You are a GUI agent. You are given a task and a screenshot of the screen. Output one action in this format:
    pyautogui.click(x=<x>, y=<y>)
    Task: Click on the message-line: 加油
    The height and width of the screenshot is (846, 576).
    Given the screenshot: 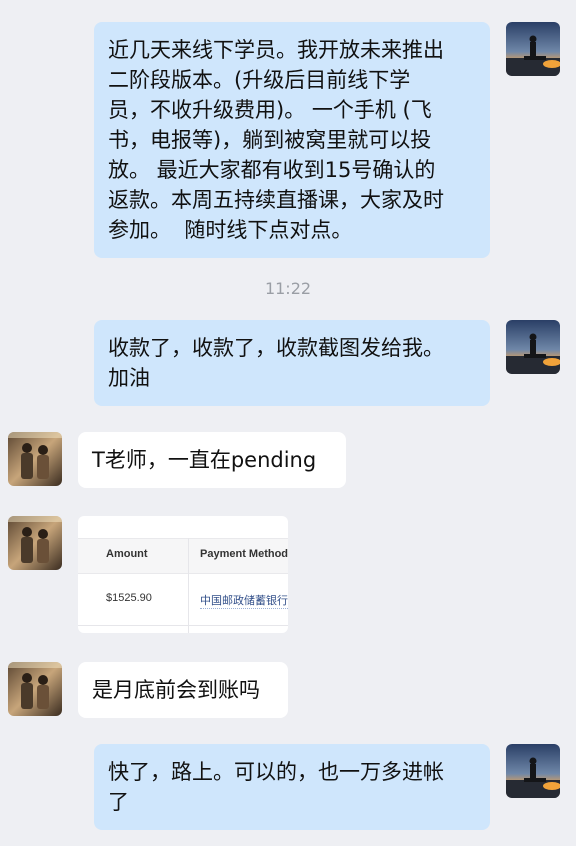 What is the action you would take?
    pyautogui.click(x=129, y=378)
    